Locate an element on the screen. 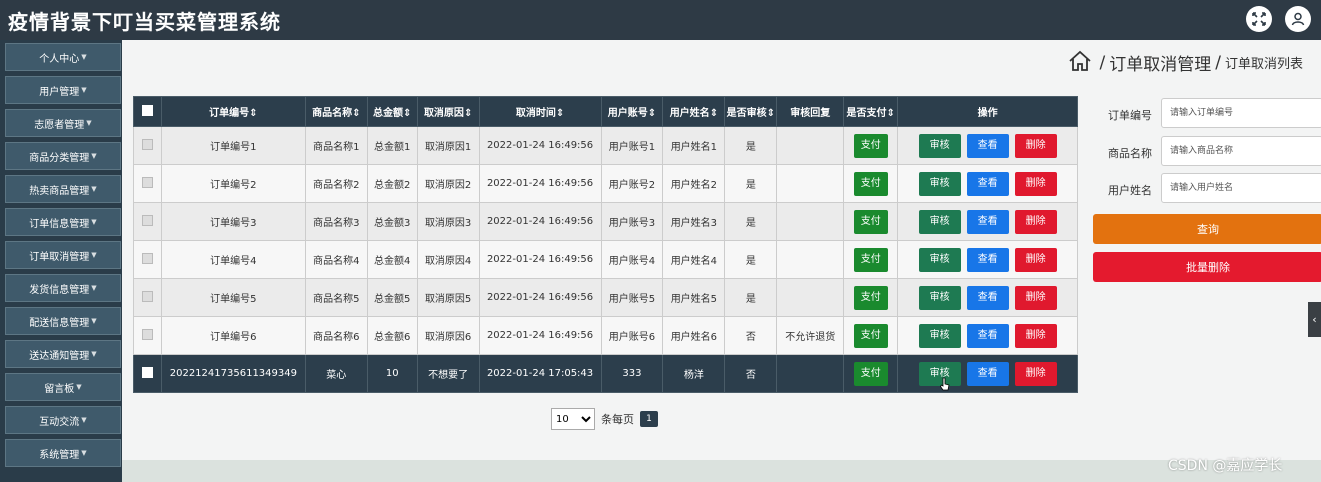 This screenshot has width=1321, height=482. col-paid: 是否支付⇕ is located at coordinates (871, 111).